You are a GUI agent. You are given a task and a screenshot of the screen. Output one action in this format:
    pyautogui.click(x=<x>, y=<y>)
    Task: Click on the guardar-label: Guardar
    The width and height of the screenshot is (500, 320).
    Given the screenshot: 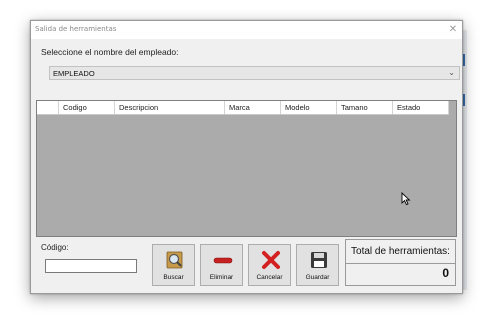 What is the action you would take?
    pyautogui.click(x=317, y=277)
    